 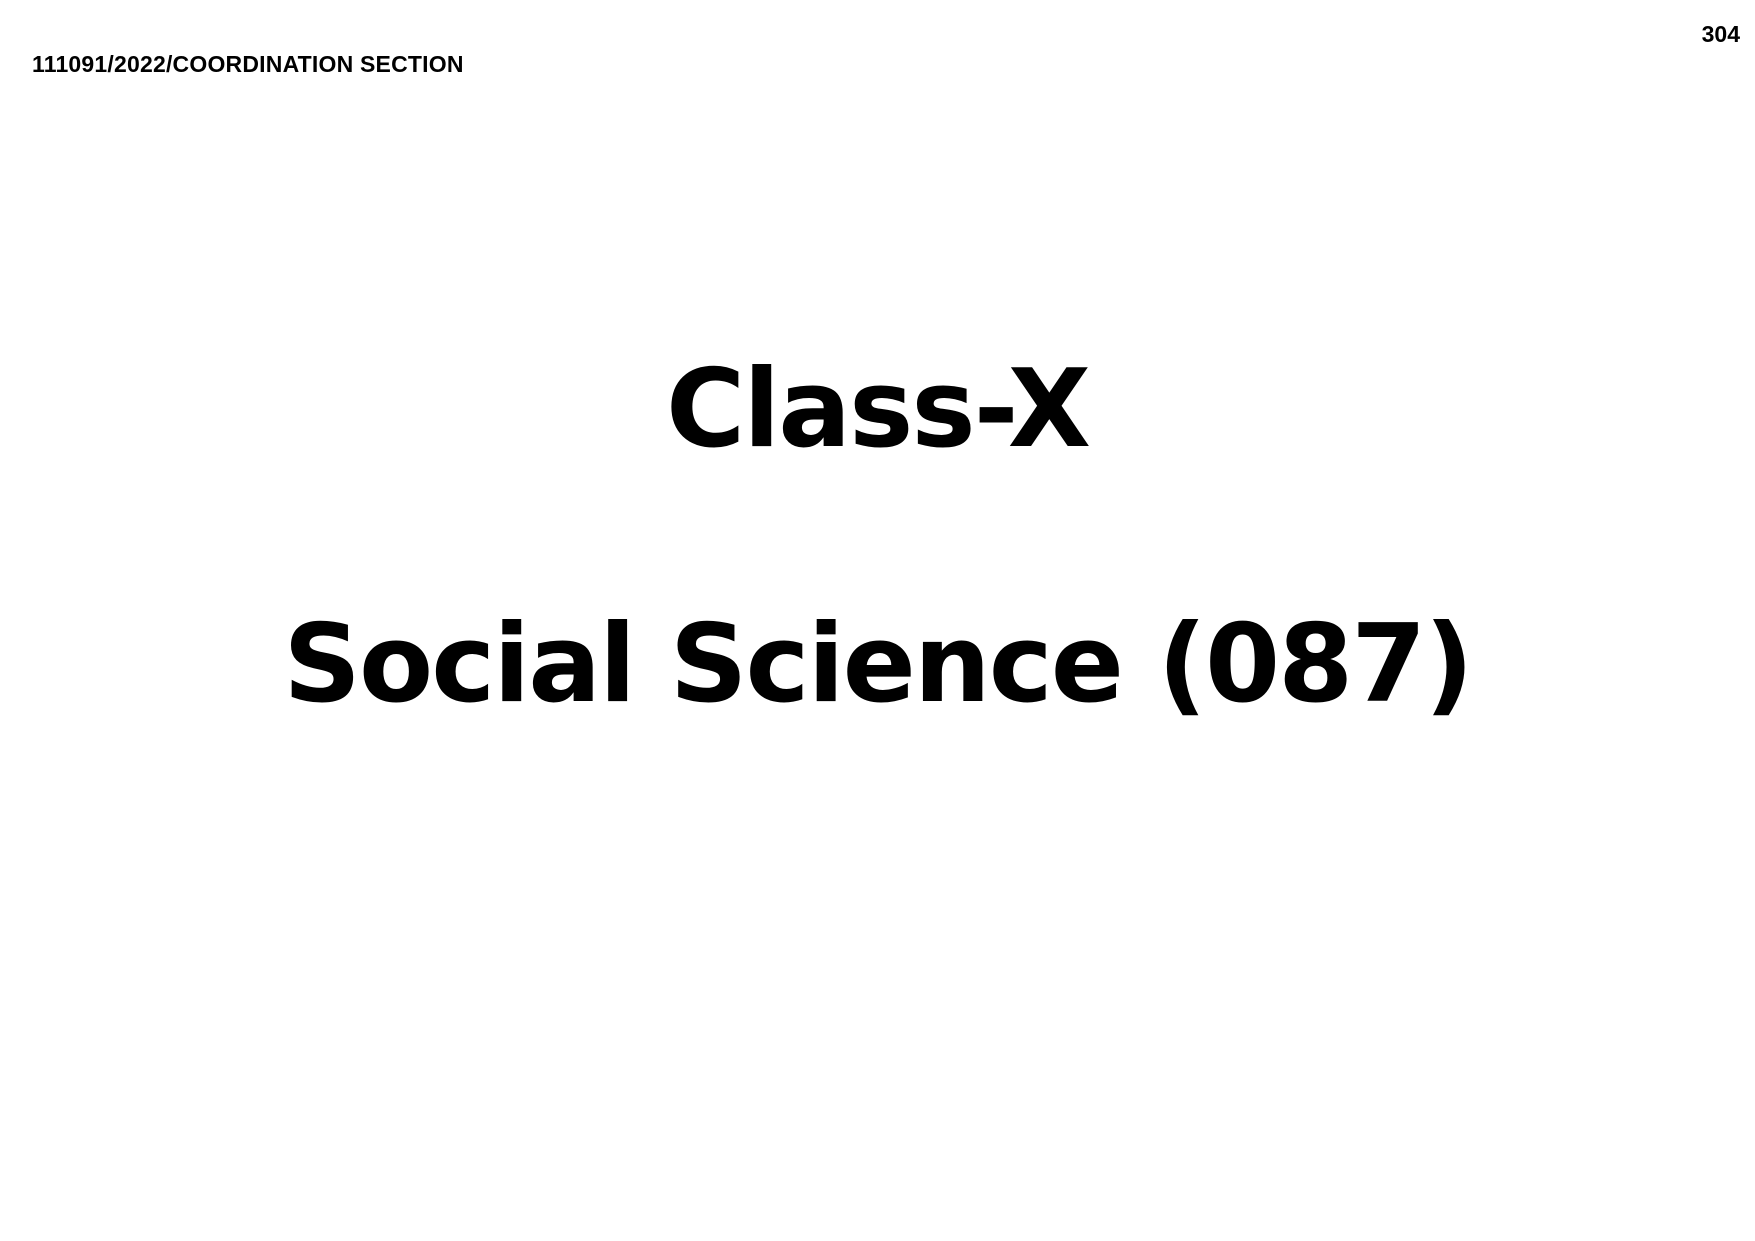 I want to click on file-reference: 111091/2022/COORDINATION SECTION, so click(x=248, y=64).